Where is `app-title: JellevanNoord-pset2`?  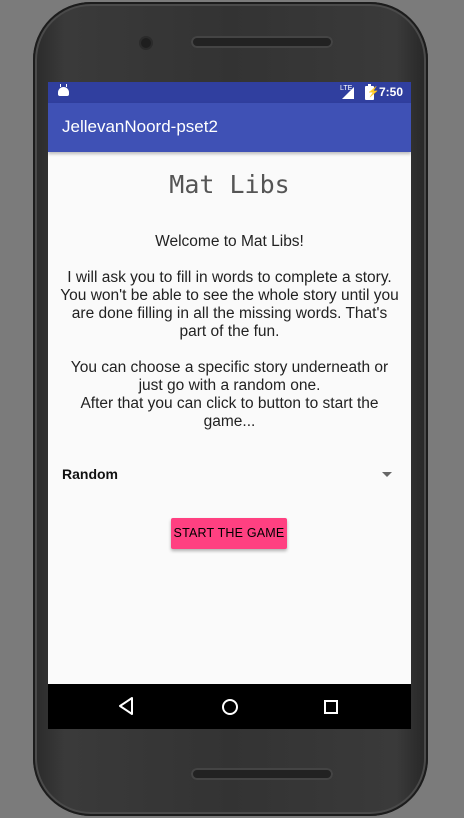 app-title: JellevanNoord-pset2 is located at coordinates (140, 126).